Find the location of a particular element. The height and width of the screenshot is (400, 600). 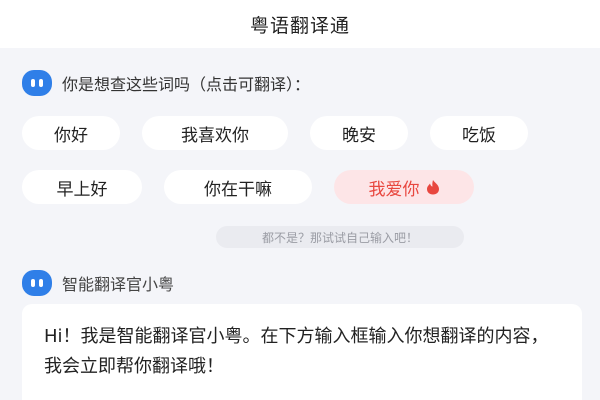

page-title: 粤语翻译通 is located at coordinates (299, 25).